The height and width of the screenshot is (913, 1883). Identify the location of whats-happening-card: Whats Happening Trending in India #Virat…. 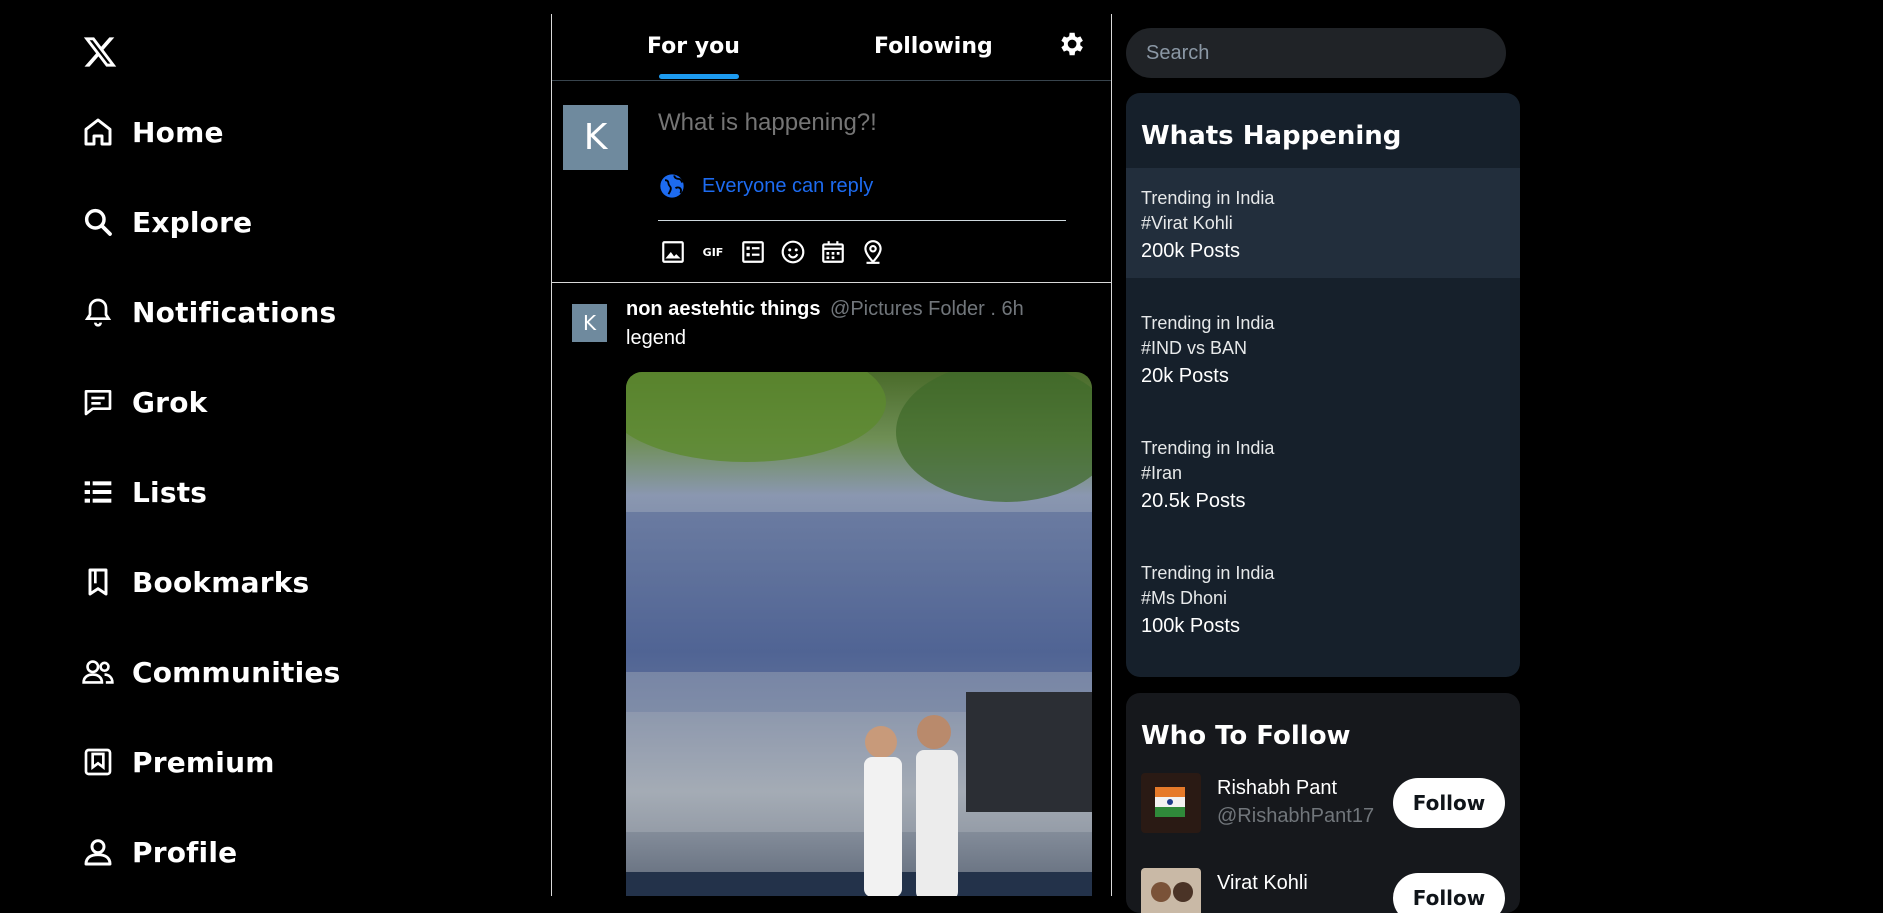
(1323, 385).